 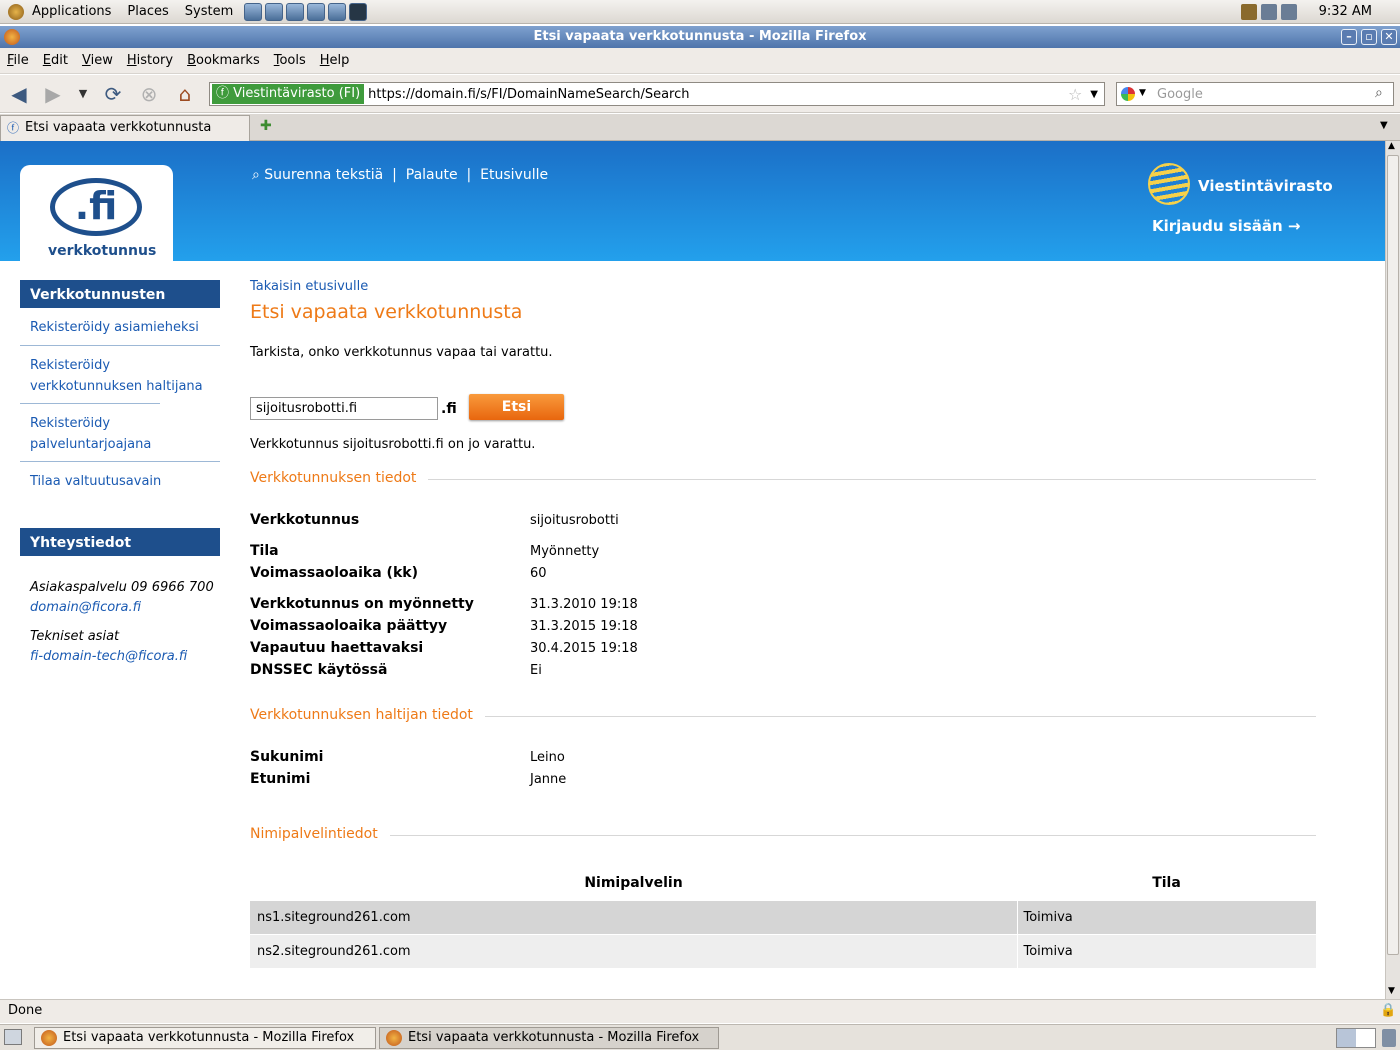 What do you see at coordinates (516, 407) in the screenshot?
I see `search-button: Etsi` at bounding box center [516, 407].